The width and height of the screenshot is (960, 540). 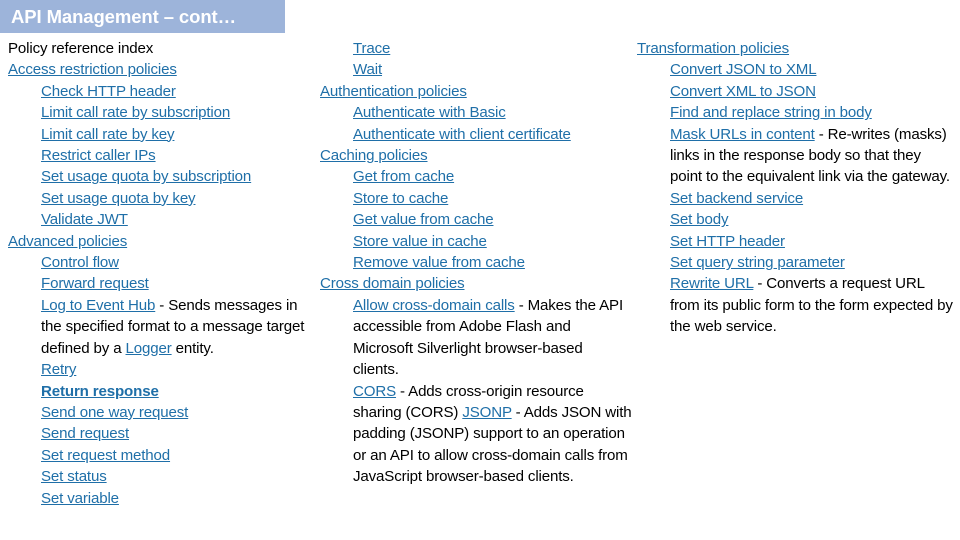 What do you see at coordinates (149, 348) in the screenshot?
I see `policy-link-log-to-event-hub-2: Logger` at bounding box center [149, 348].